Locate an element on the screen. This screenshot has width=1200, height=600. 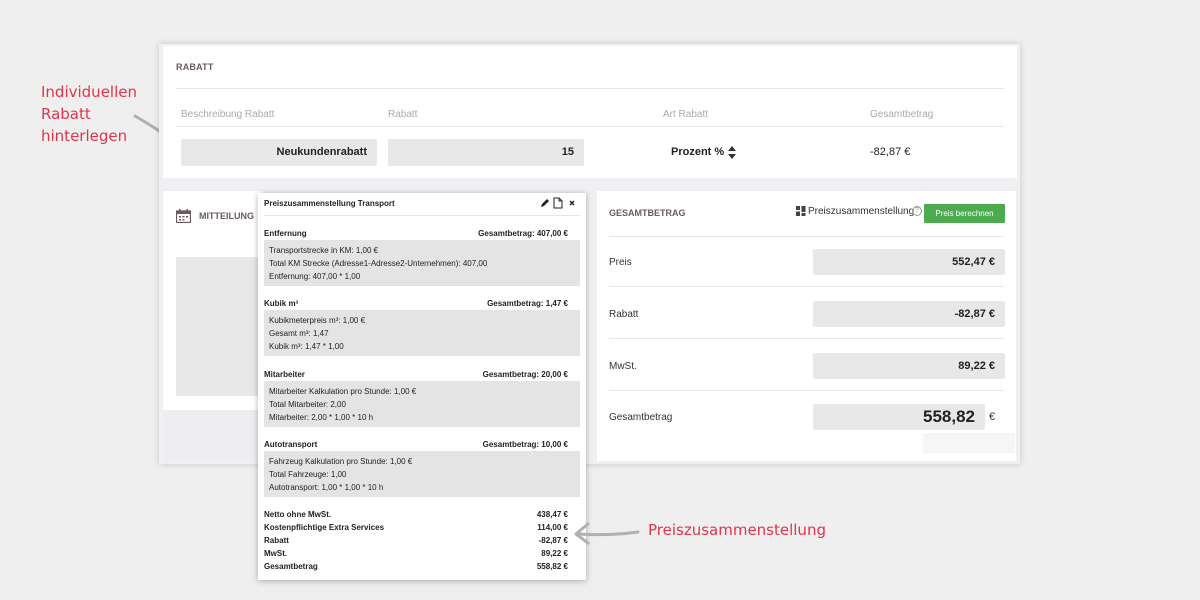
gesamtbetrag-value: 558,82 is located at coordinates (899, 417).